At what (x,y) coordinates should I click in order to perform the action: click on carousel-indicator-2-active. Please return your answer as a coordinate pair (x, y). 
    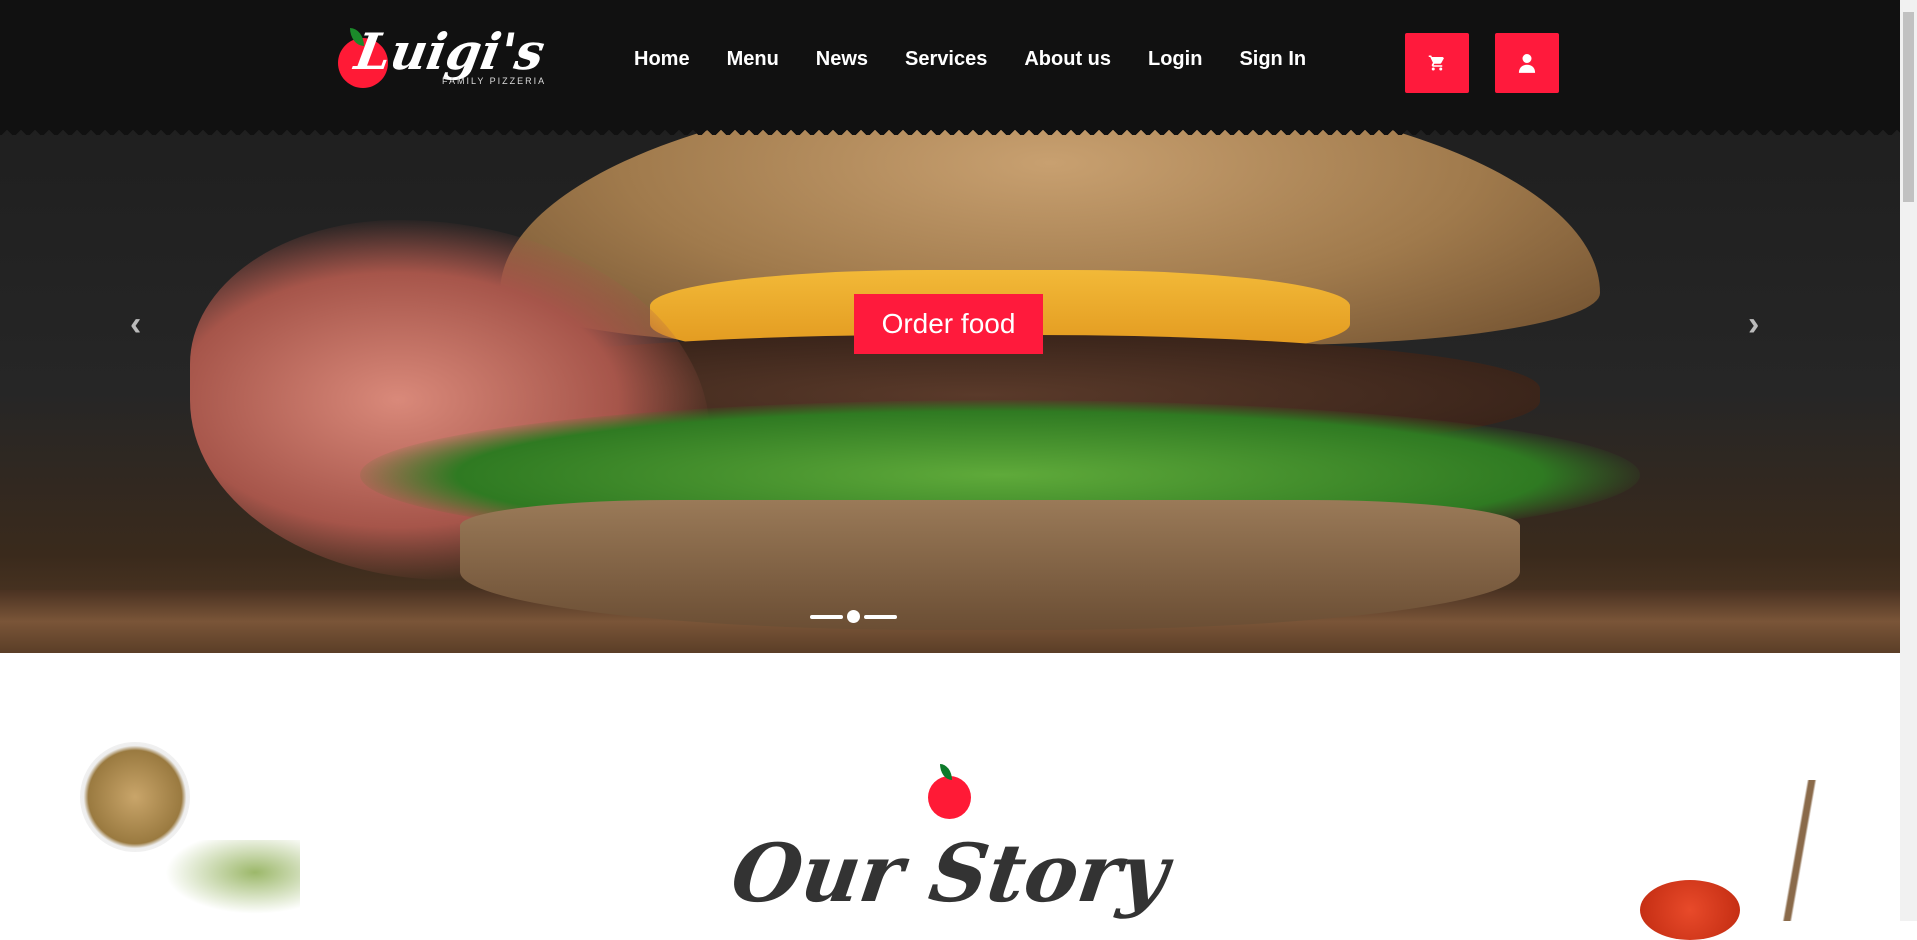
    Looking at the image, I should click on (853, 616).